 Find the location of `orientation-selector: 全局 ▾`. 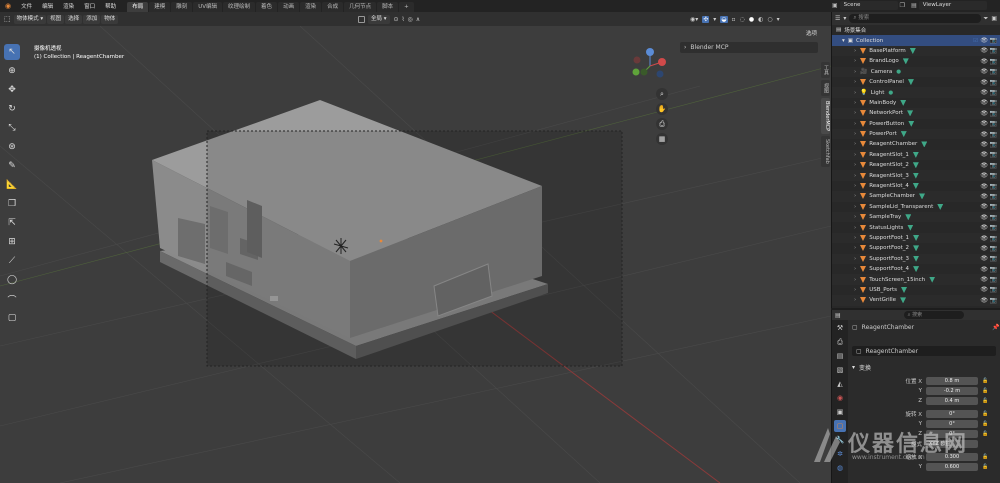

orientation-selector: 全局 ▾ is located at coordinates (379, 19).